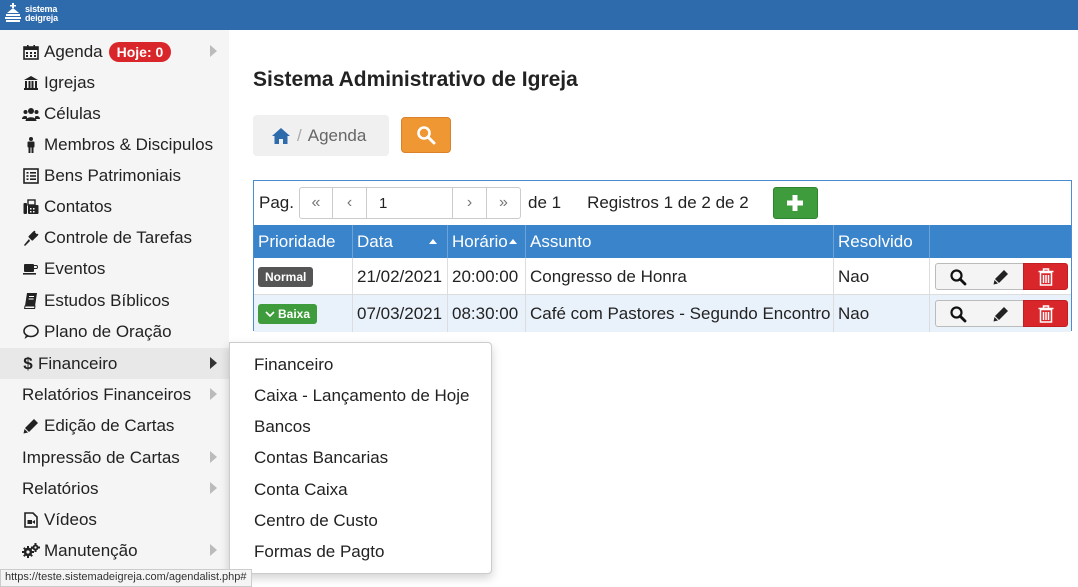 This screenshot has height=587, width=1078. Describe the element at coordinates (70, 82) in the screenshot. I see `sidebar-item-label: Igrejas` at that location.